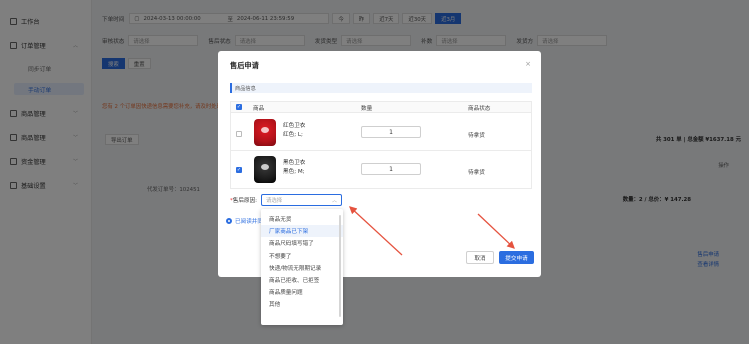 This screenshot has height=344, width=749. I want to click on product-spec: 黑色; M;, so click(294, 172).